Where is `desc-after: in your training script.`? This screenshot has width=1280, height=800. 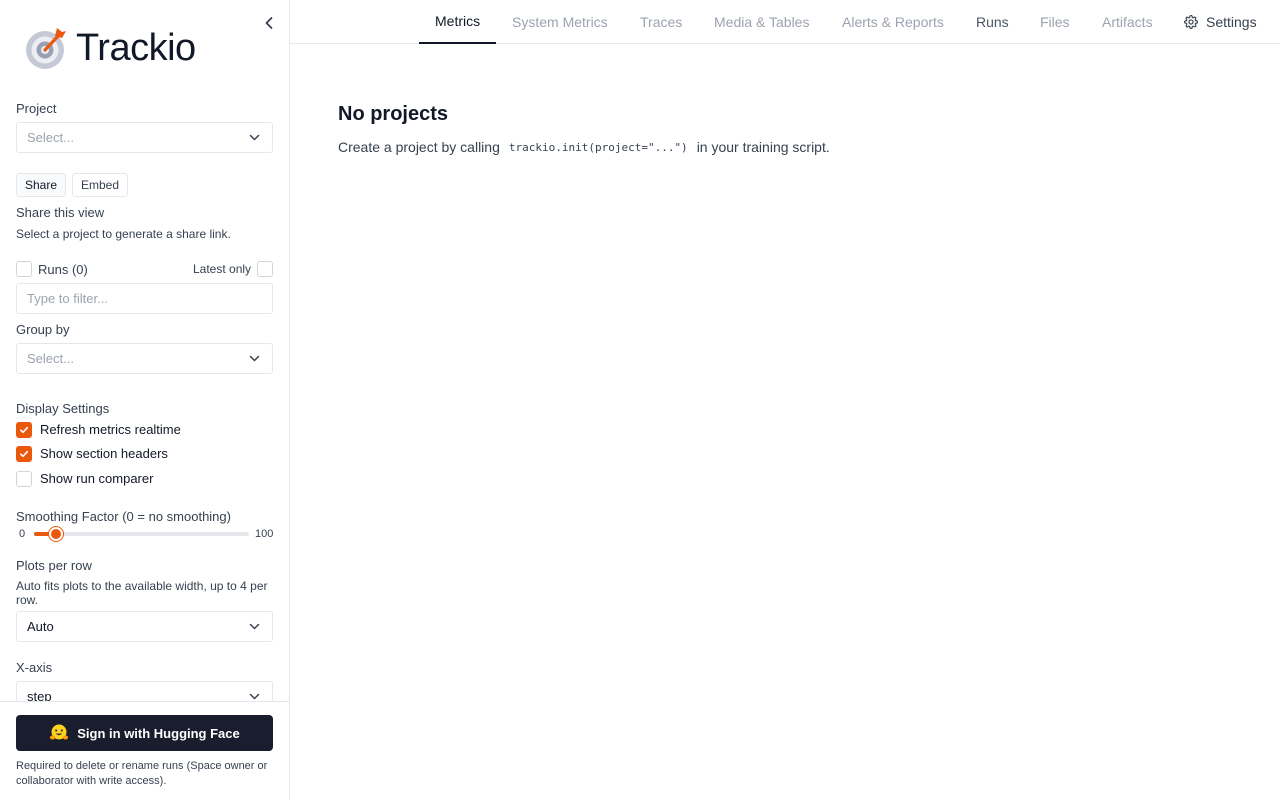 desc-after: in your training script. is located at coordinates (763, 147).